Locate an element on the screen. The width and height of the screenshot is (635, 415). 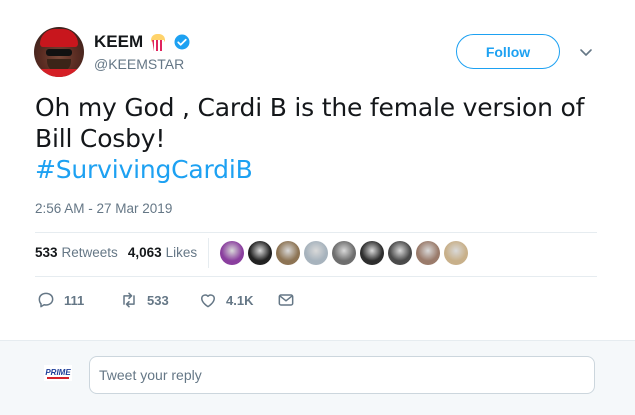
retweets-label: Retweets is located at coordinates (89, 252).